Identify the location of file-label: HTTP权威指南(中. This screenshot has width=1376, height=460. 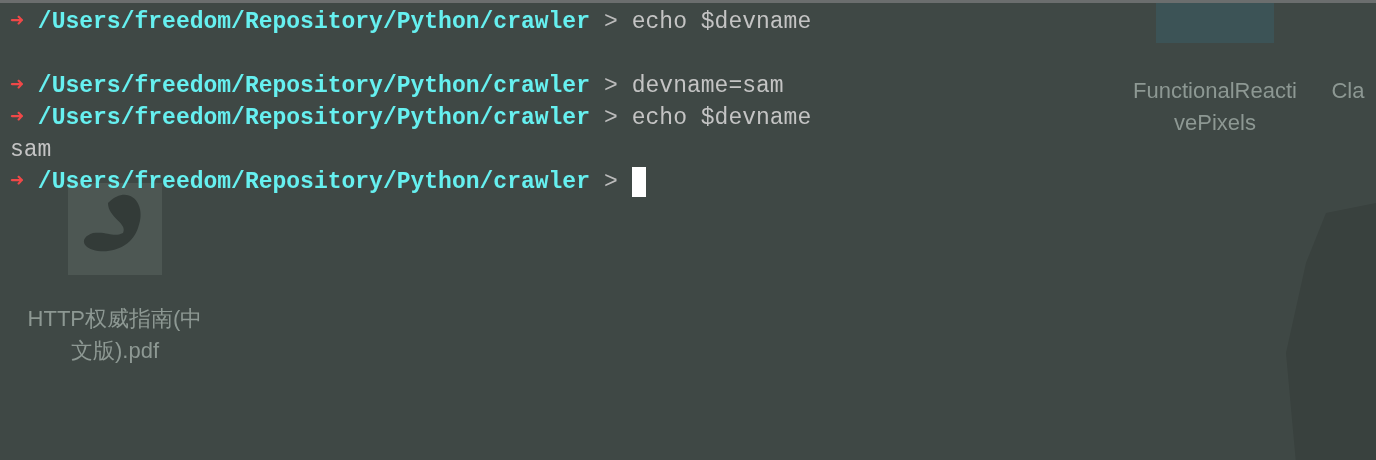
(115, 319).